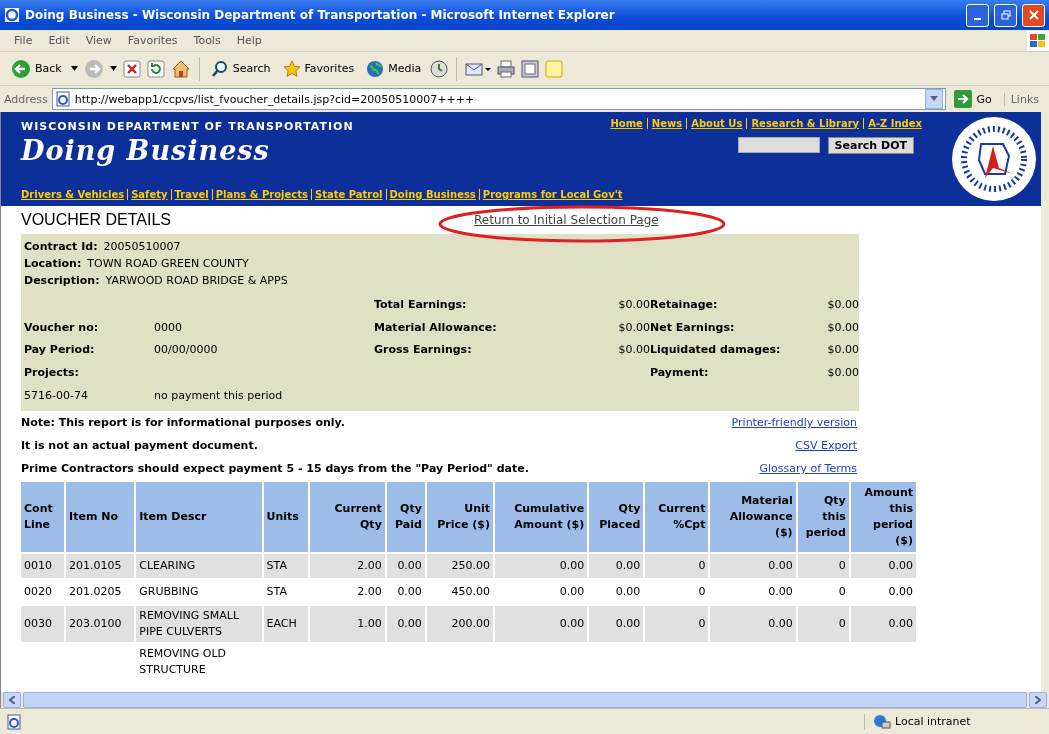  Describe the element at coordinates (249, 40) in the screenshot. I see `menu-item: Help` at that location.